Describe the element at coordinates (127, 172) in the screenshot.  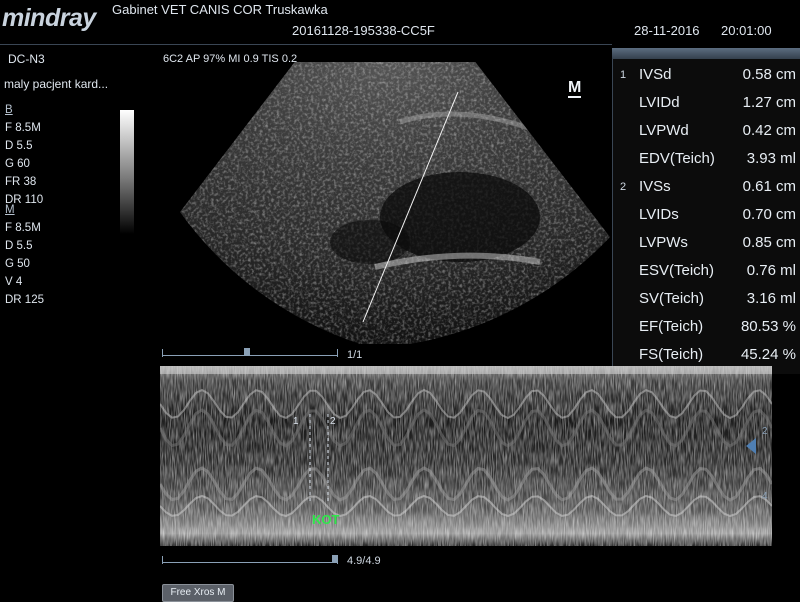
I see `grayscale-bar` at that location.